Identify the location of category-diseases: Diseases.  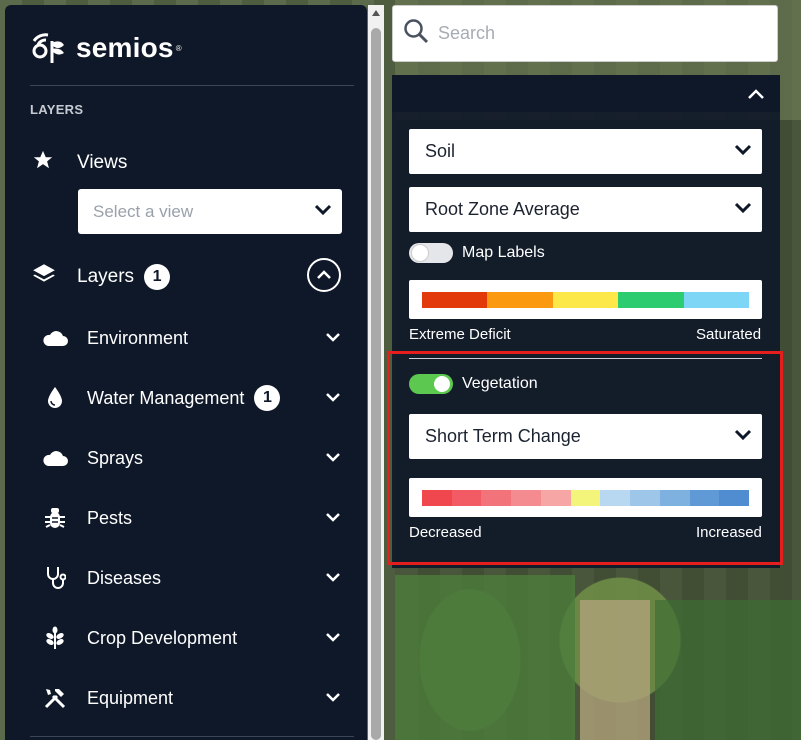
(191, 578).